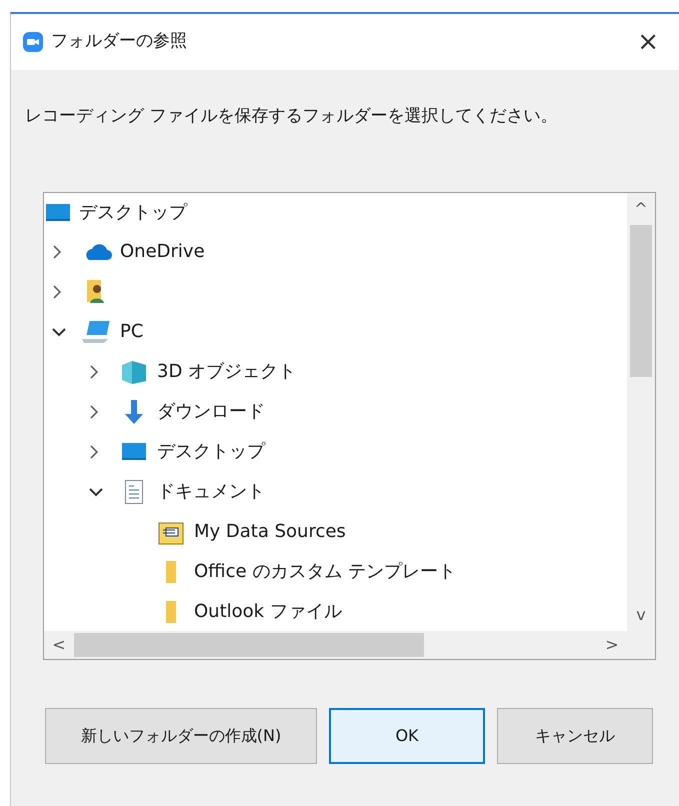 This screenshot has width=679, height=806. What do you see at coordinates (641, 411) in the screenshot?
I see `vertical-scrollbar: ^ v` at bounding box center [641, 411].